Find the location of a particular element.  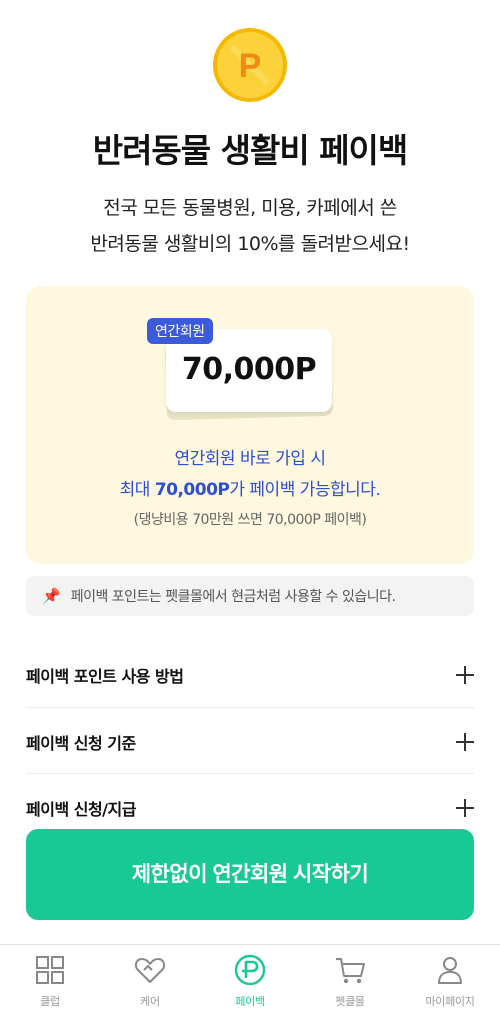

pushpin-icon: 📌 is located at coordinates (51, 596).